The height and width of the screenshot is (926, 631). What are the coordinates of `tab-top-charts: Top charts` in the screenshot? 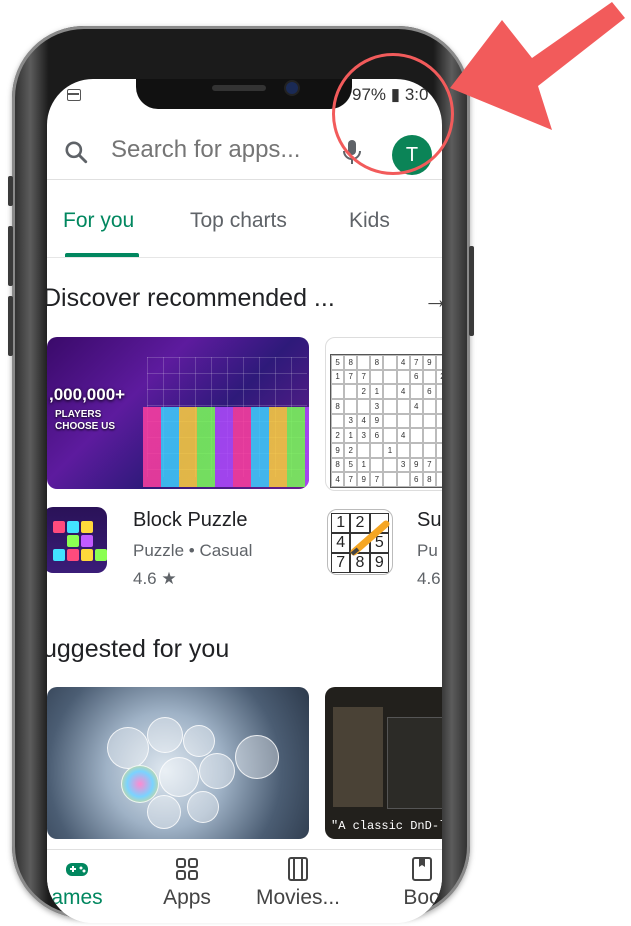 It's located at (238, 221).